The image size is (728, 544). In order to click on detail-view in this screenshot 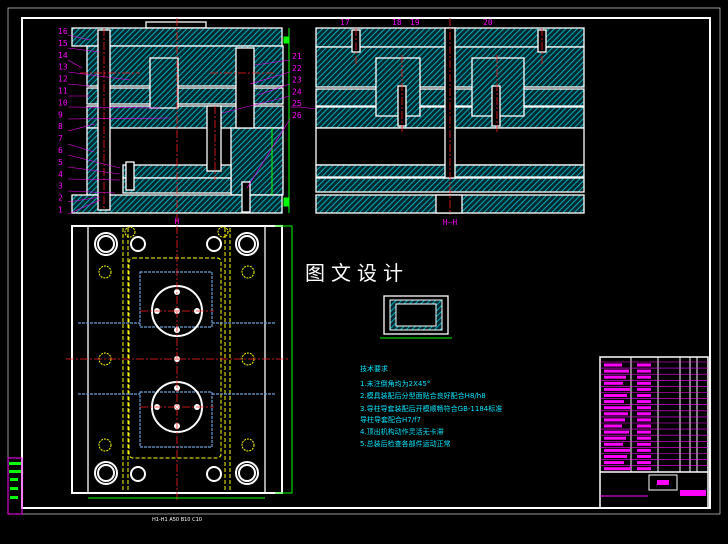, I will do `click(416, 317)`.